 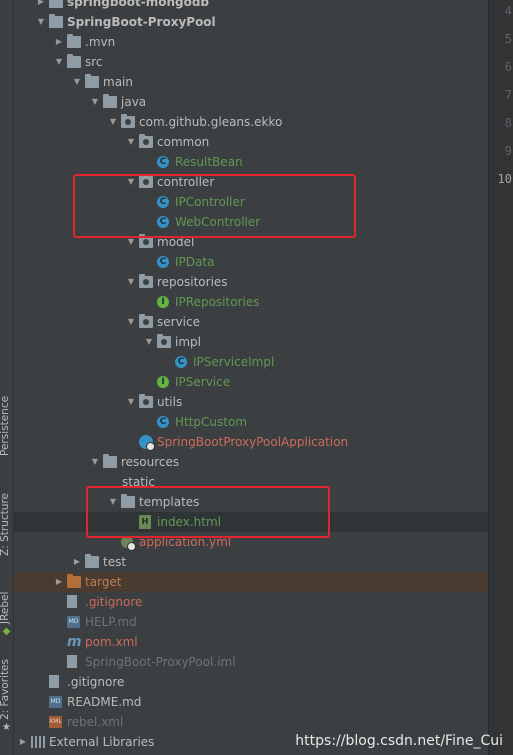 I want to click on tree-item-label: HttpCustom, so click(x=211, y=422).